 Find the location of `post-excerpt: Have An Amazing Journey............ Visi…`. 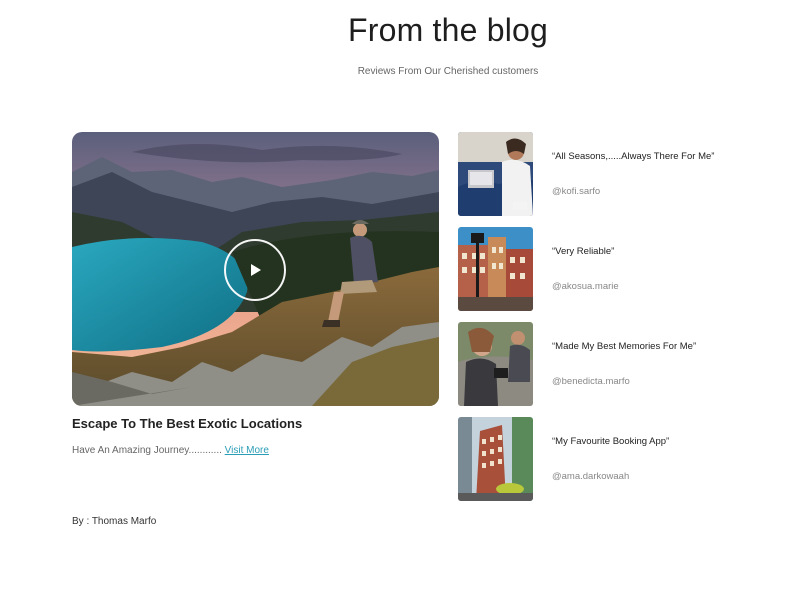

post-excerpt: Have An Amazing Journey............ Visi… is located at coordinates (170, 450).